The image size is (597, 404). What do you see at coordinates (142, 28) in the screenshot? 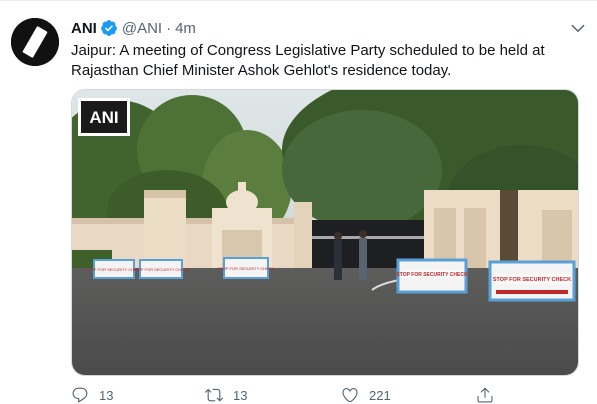
I see `author-handle: @ANI` at bounding box center [142, 28].